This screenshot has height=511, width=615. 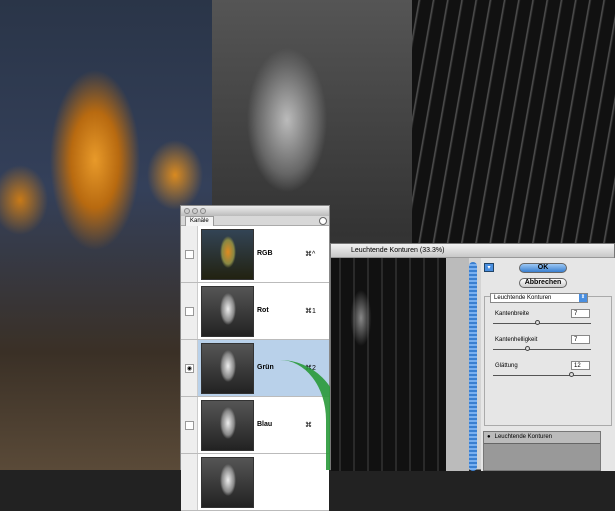 I want to click on visibility-toggle: ◉, so click(x=189, y=368).